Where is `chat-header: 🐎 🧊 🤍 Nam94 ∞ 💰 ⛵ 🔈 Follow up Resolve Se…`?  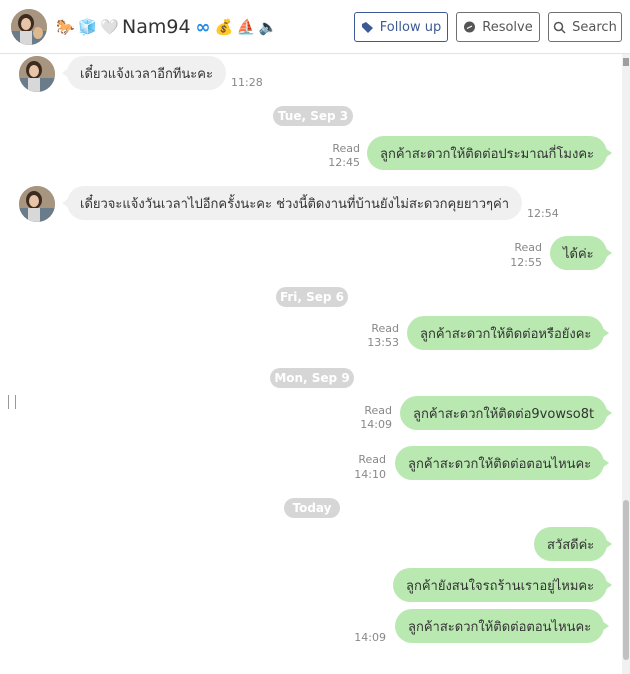 chat-header: 🐎 🧊 🤍 Nam94 ∞ 💰 ⛵ 🔈 Follow up Resolve Se… is located at coordinates (315, 27).